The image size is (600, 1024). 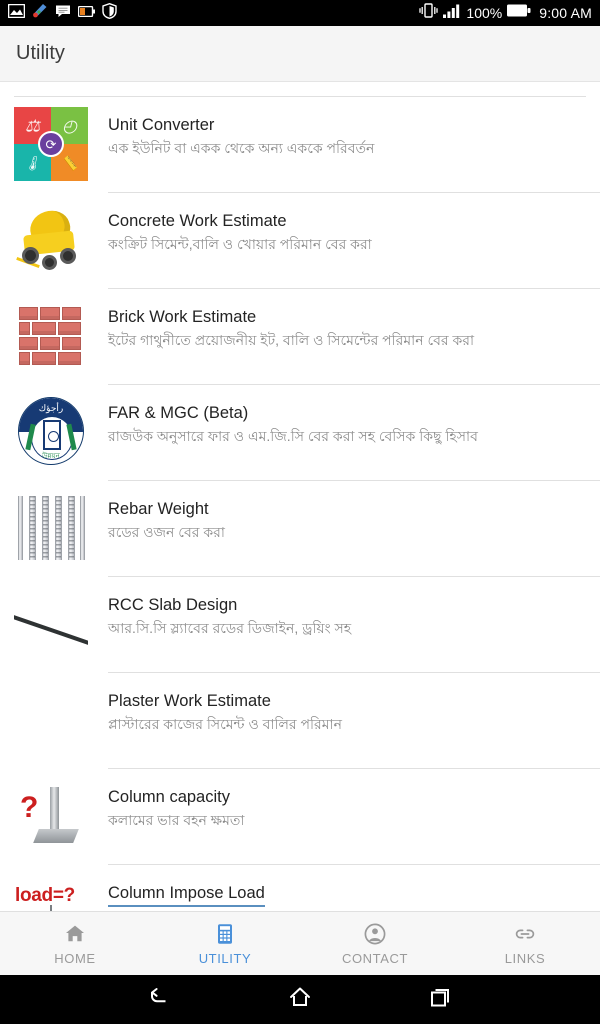 I want to click on list-item-text: Rebar Weight রডের ওজন বের করা, so click(x=354, y=529).